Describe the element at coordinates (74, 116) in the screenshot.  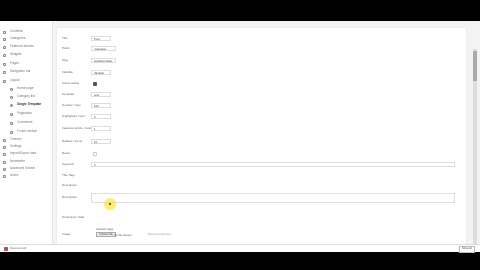
I see `field-label: Highlighted / item` at that location.